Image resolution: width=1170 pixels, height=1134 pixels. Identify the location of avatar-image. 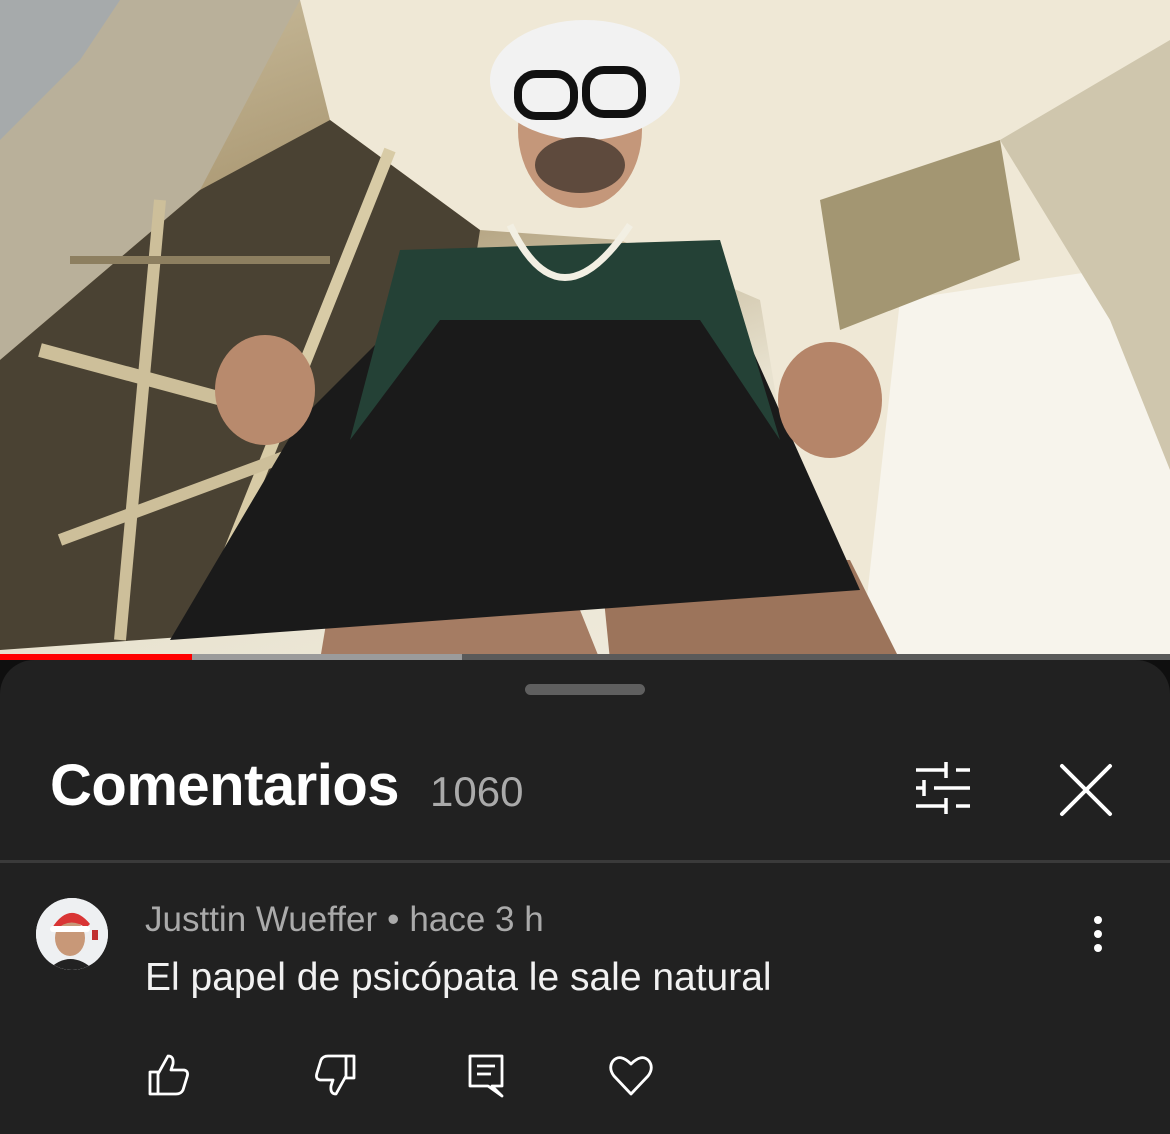
(72, 934).